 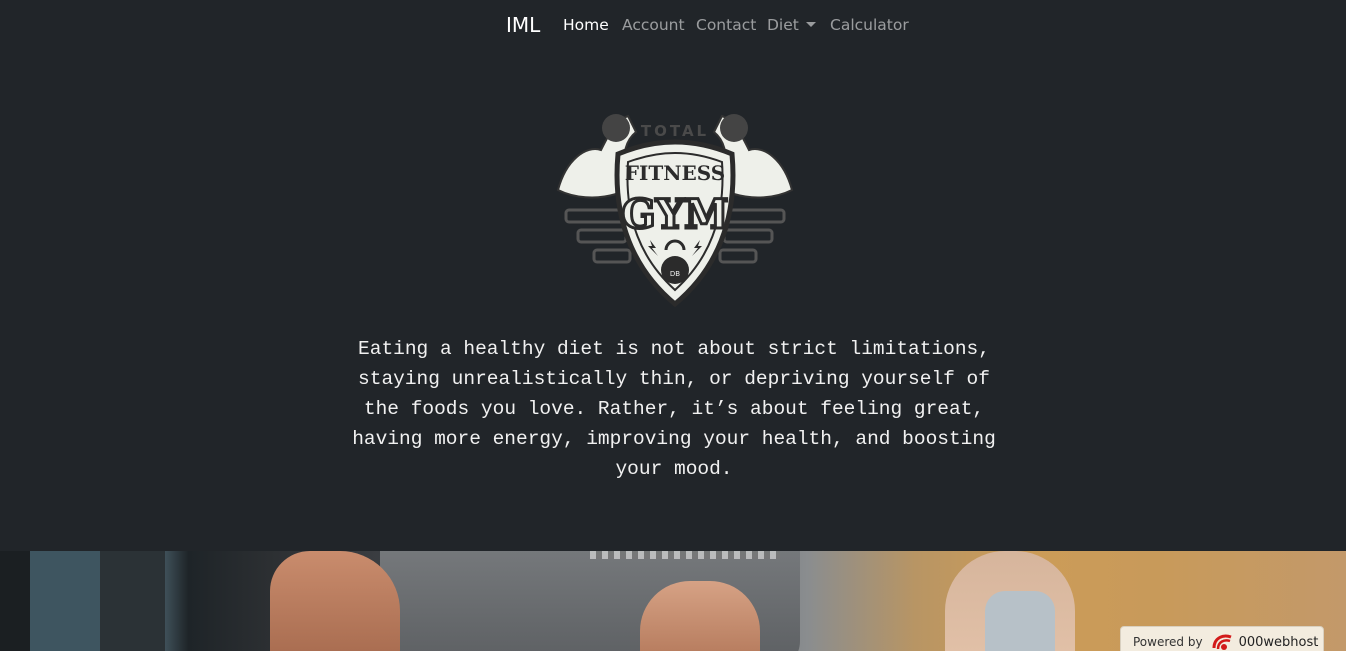 I want to click on logo-gym-text: GYM, so click(x=675, y=214).